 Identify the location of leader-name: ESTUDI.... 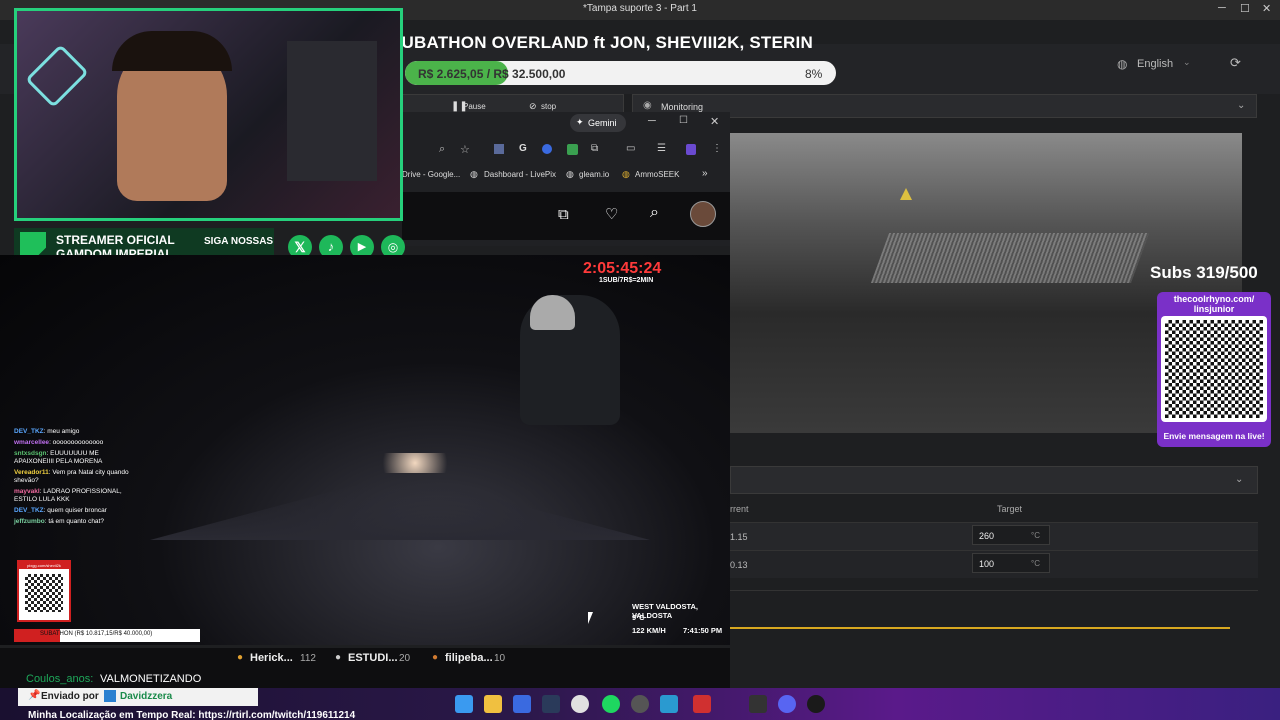
(373, 658).